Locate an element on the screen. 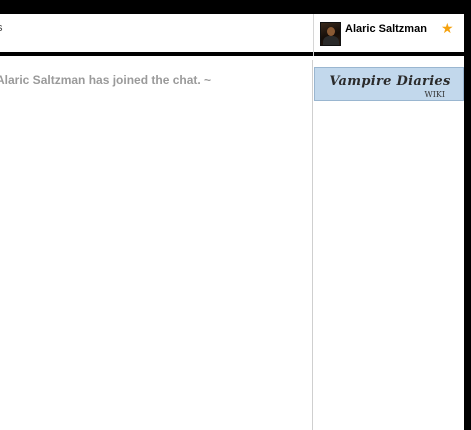  user-avatar is located at coordinates (330, 34).